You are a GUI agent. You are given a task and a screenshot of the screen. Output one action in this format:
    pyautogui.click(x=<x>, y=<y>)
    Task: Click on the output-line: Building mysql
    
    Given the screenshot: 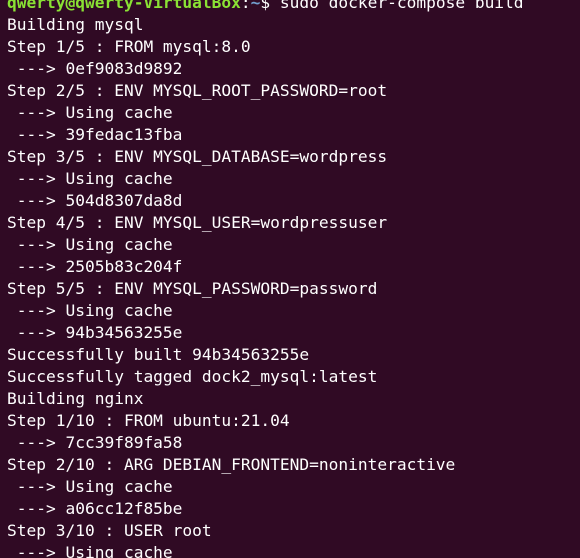 What is the action you would take?
    pyautogui.click(x=75, y=24)
    